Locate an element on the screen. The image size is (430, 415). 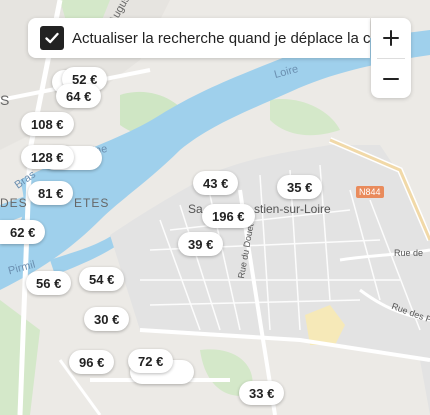
price-marker: 54 € is located at coordinates (102, 279).